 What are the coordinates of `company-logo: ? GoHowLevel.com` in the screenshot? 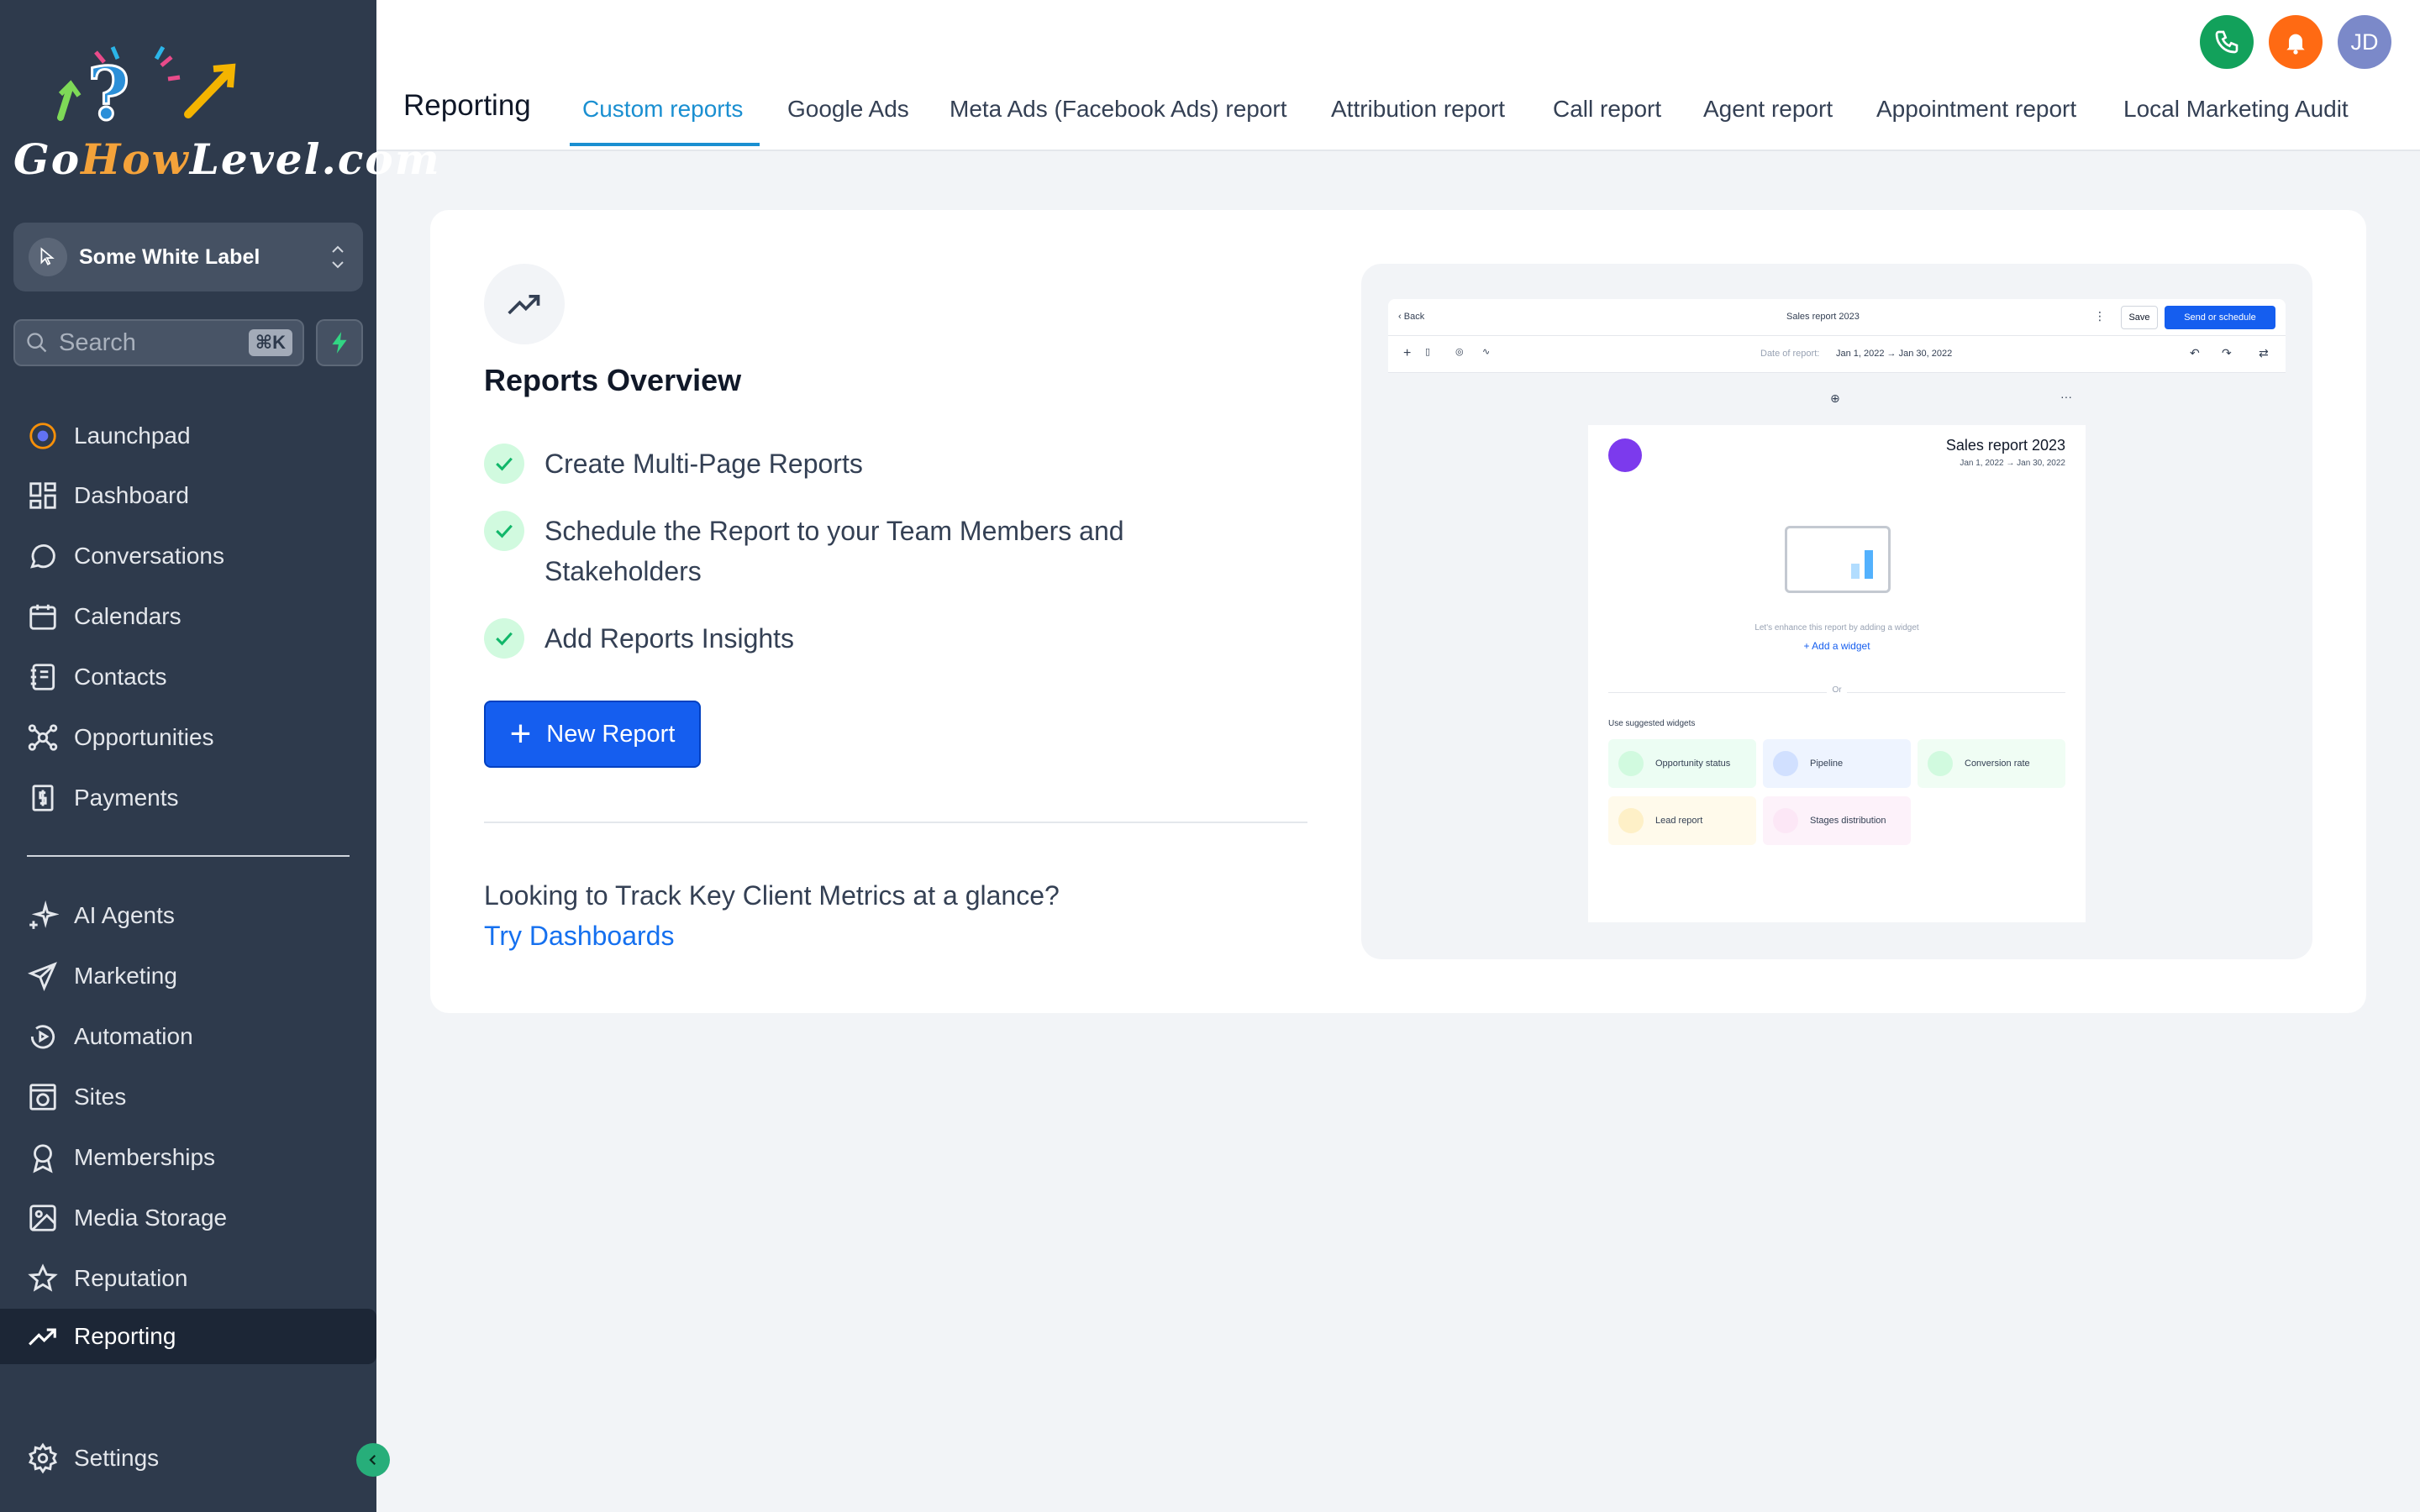 It's located at (225, 115).